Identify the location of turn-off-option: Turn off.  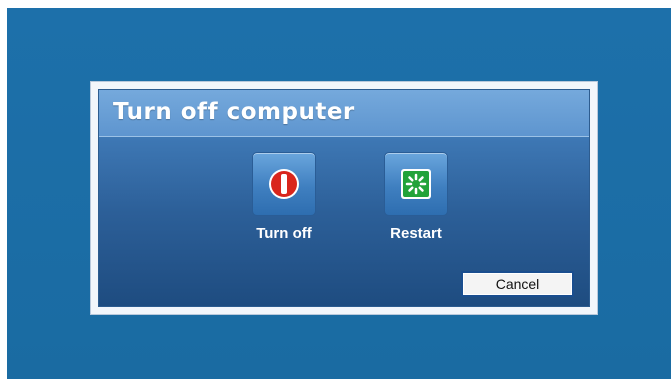
(284, 197).